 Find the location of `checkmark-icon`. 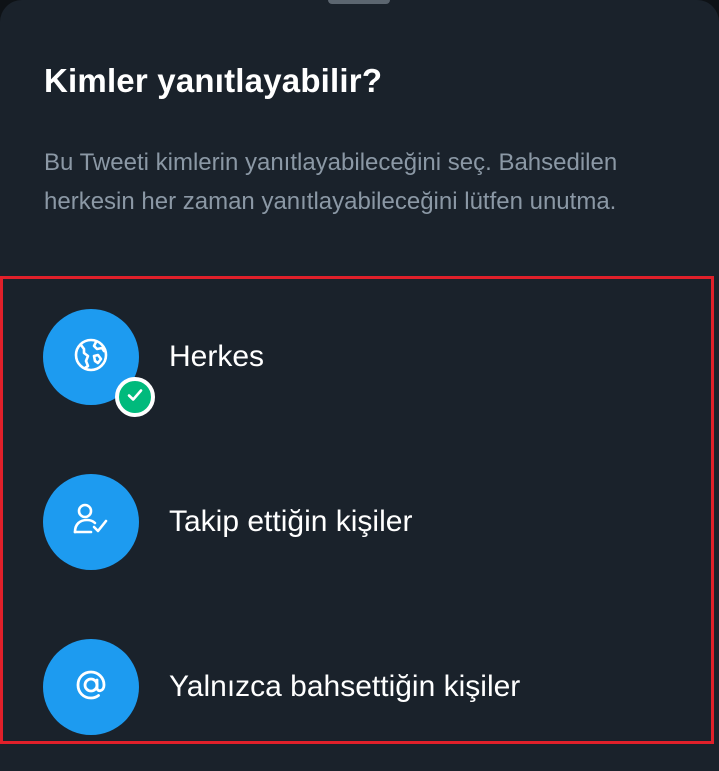

checkmark-icon is located at coordinates (135, 397).